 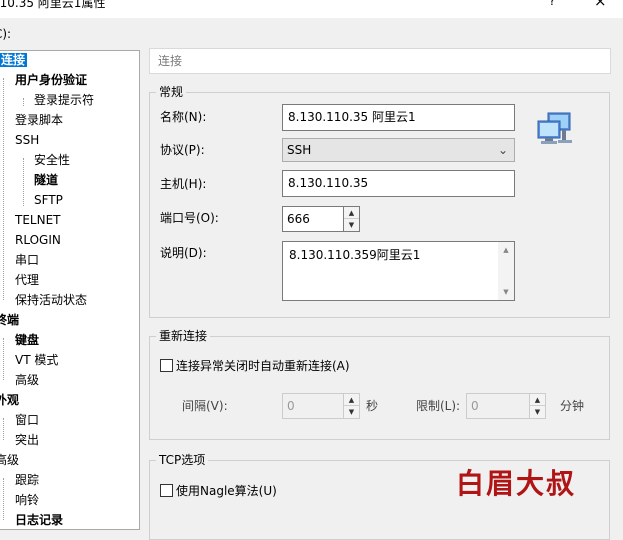 I want to click on chevron-down-icon: ⌄, so click(x=502, y=150).